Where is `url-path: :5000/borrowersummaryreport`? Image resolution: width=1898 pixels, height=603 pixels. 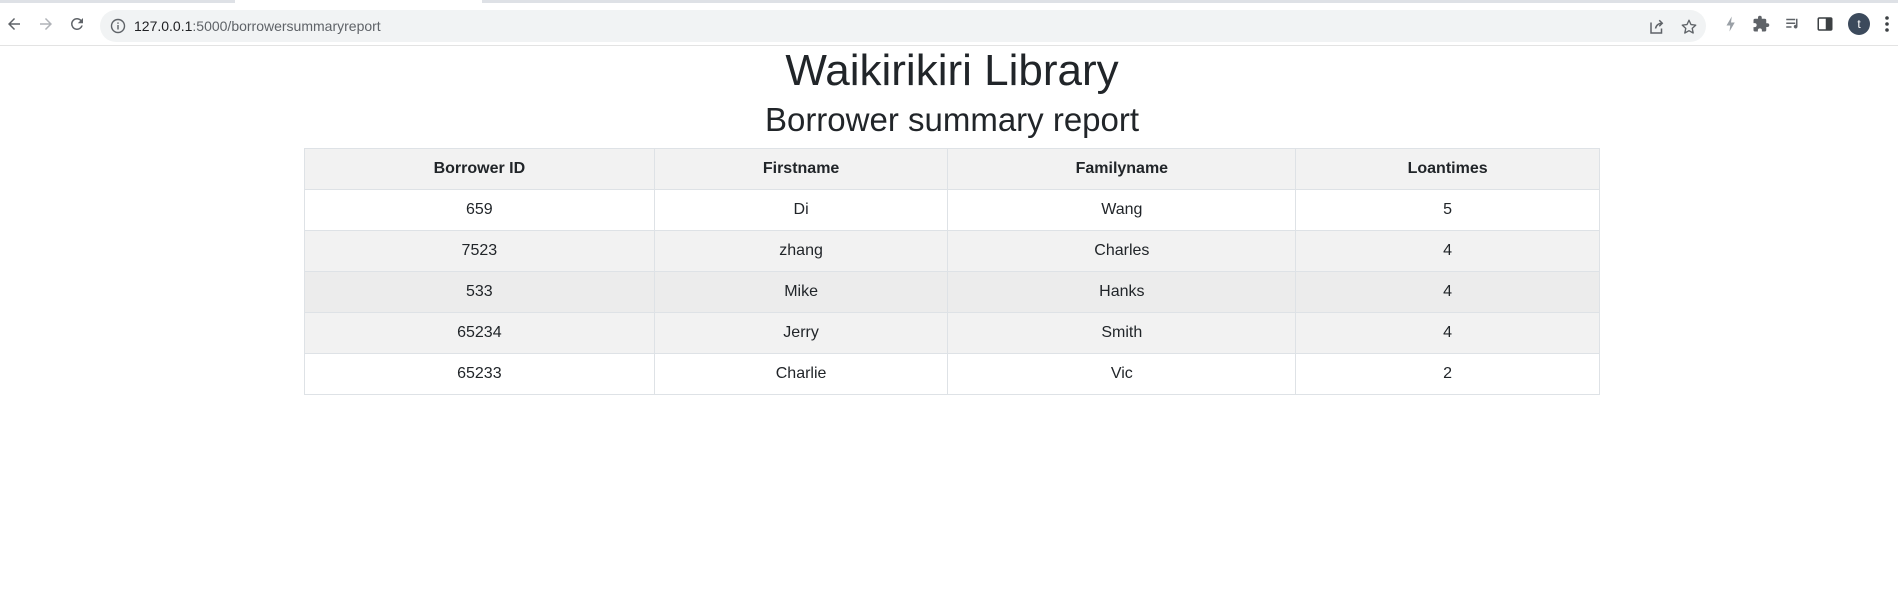
url-path: :5000/borrowersummaryreport is located at coordinates (286, 26).